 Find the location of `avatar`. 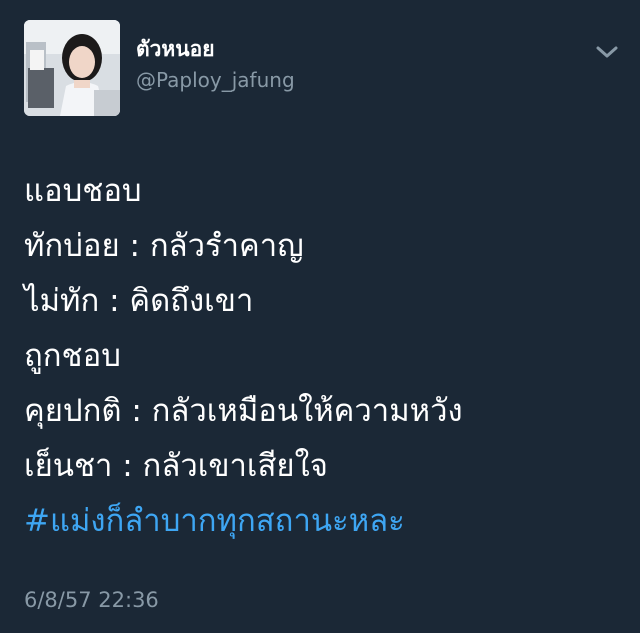

avatar is located at coordinates (72, 68).